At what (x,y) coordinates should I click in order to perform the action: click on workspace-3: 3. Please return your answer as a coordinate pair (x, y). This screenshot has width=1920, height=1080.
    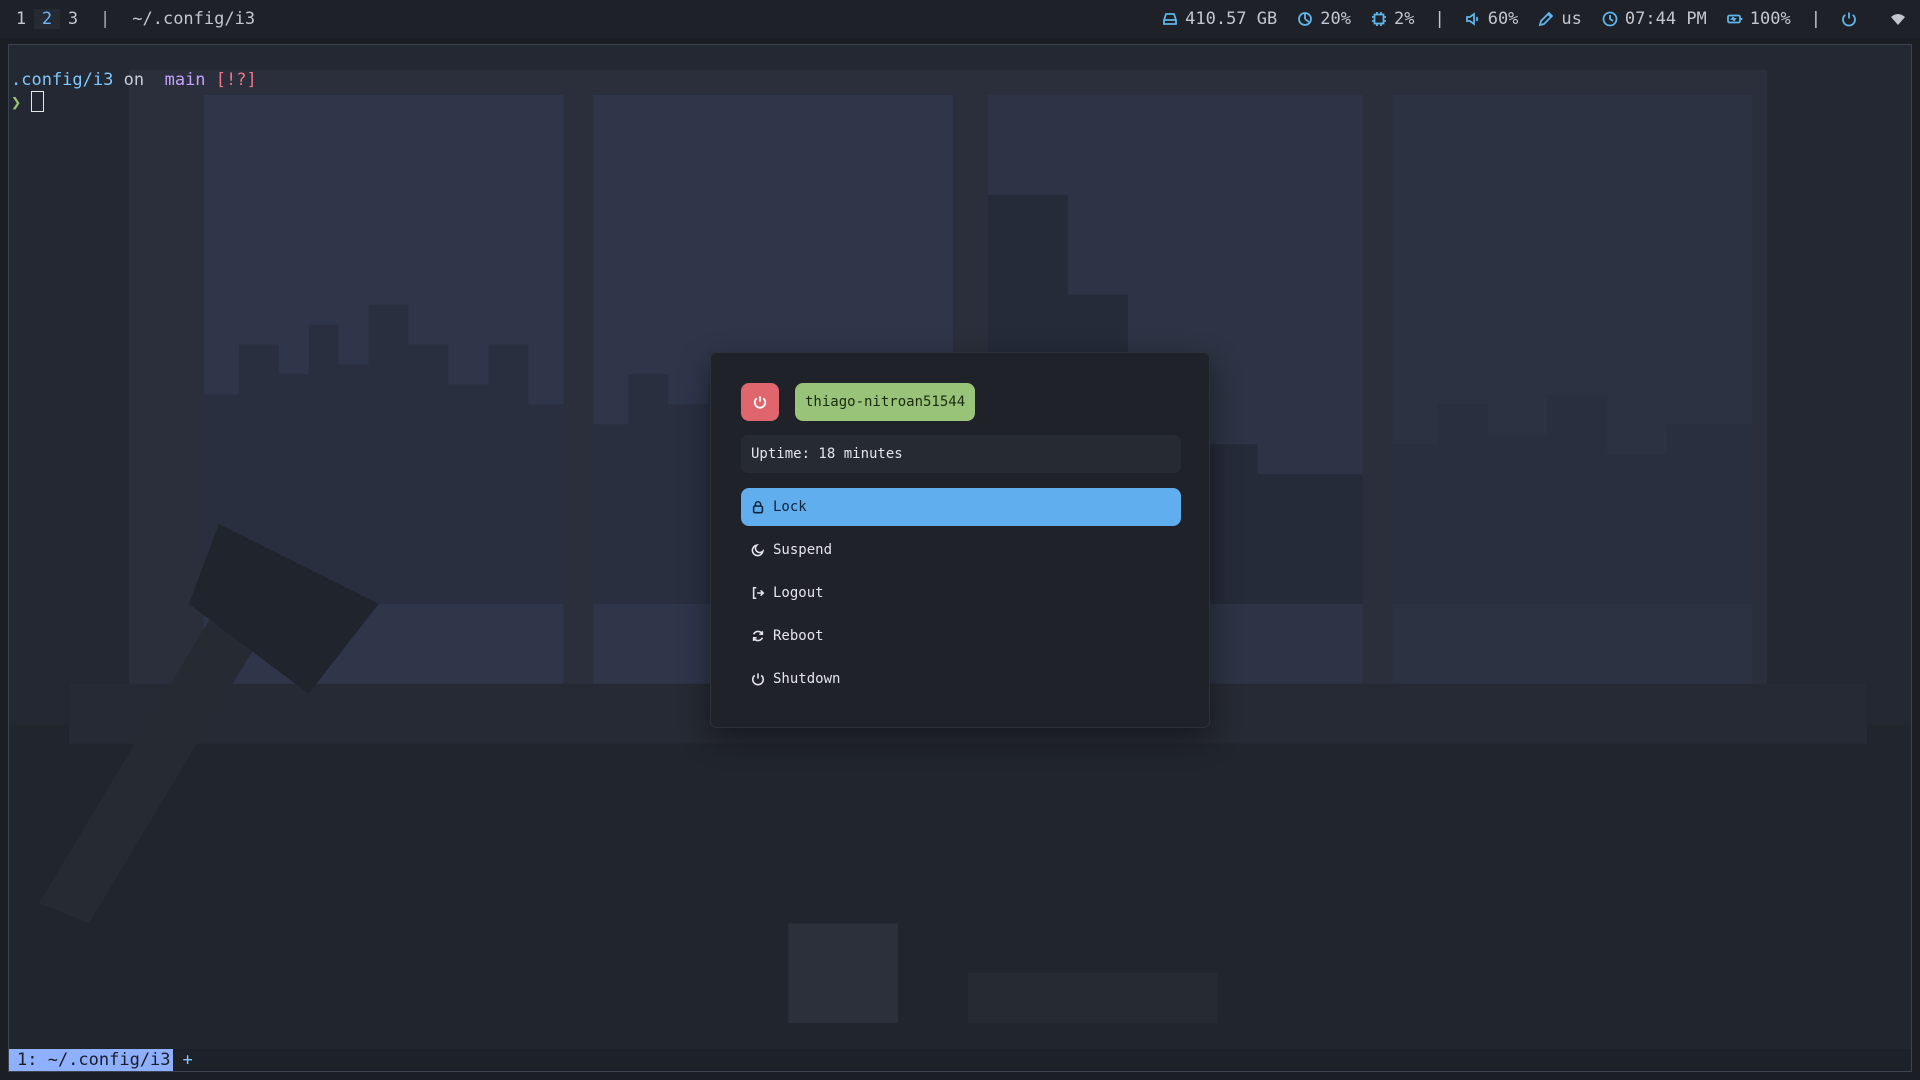
    Looking at the image, I should click on (73, 19).